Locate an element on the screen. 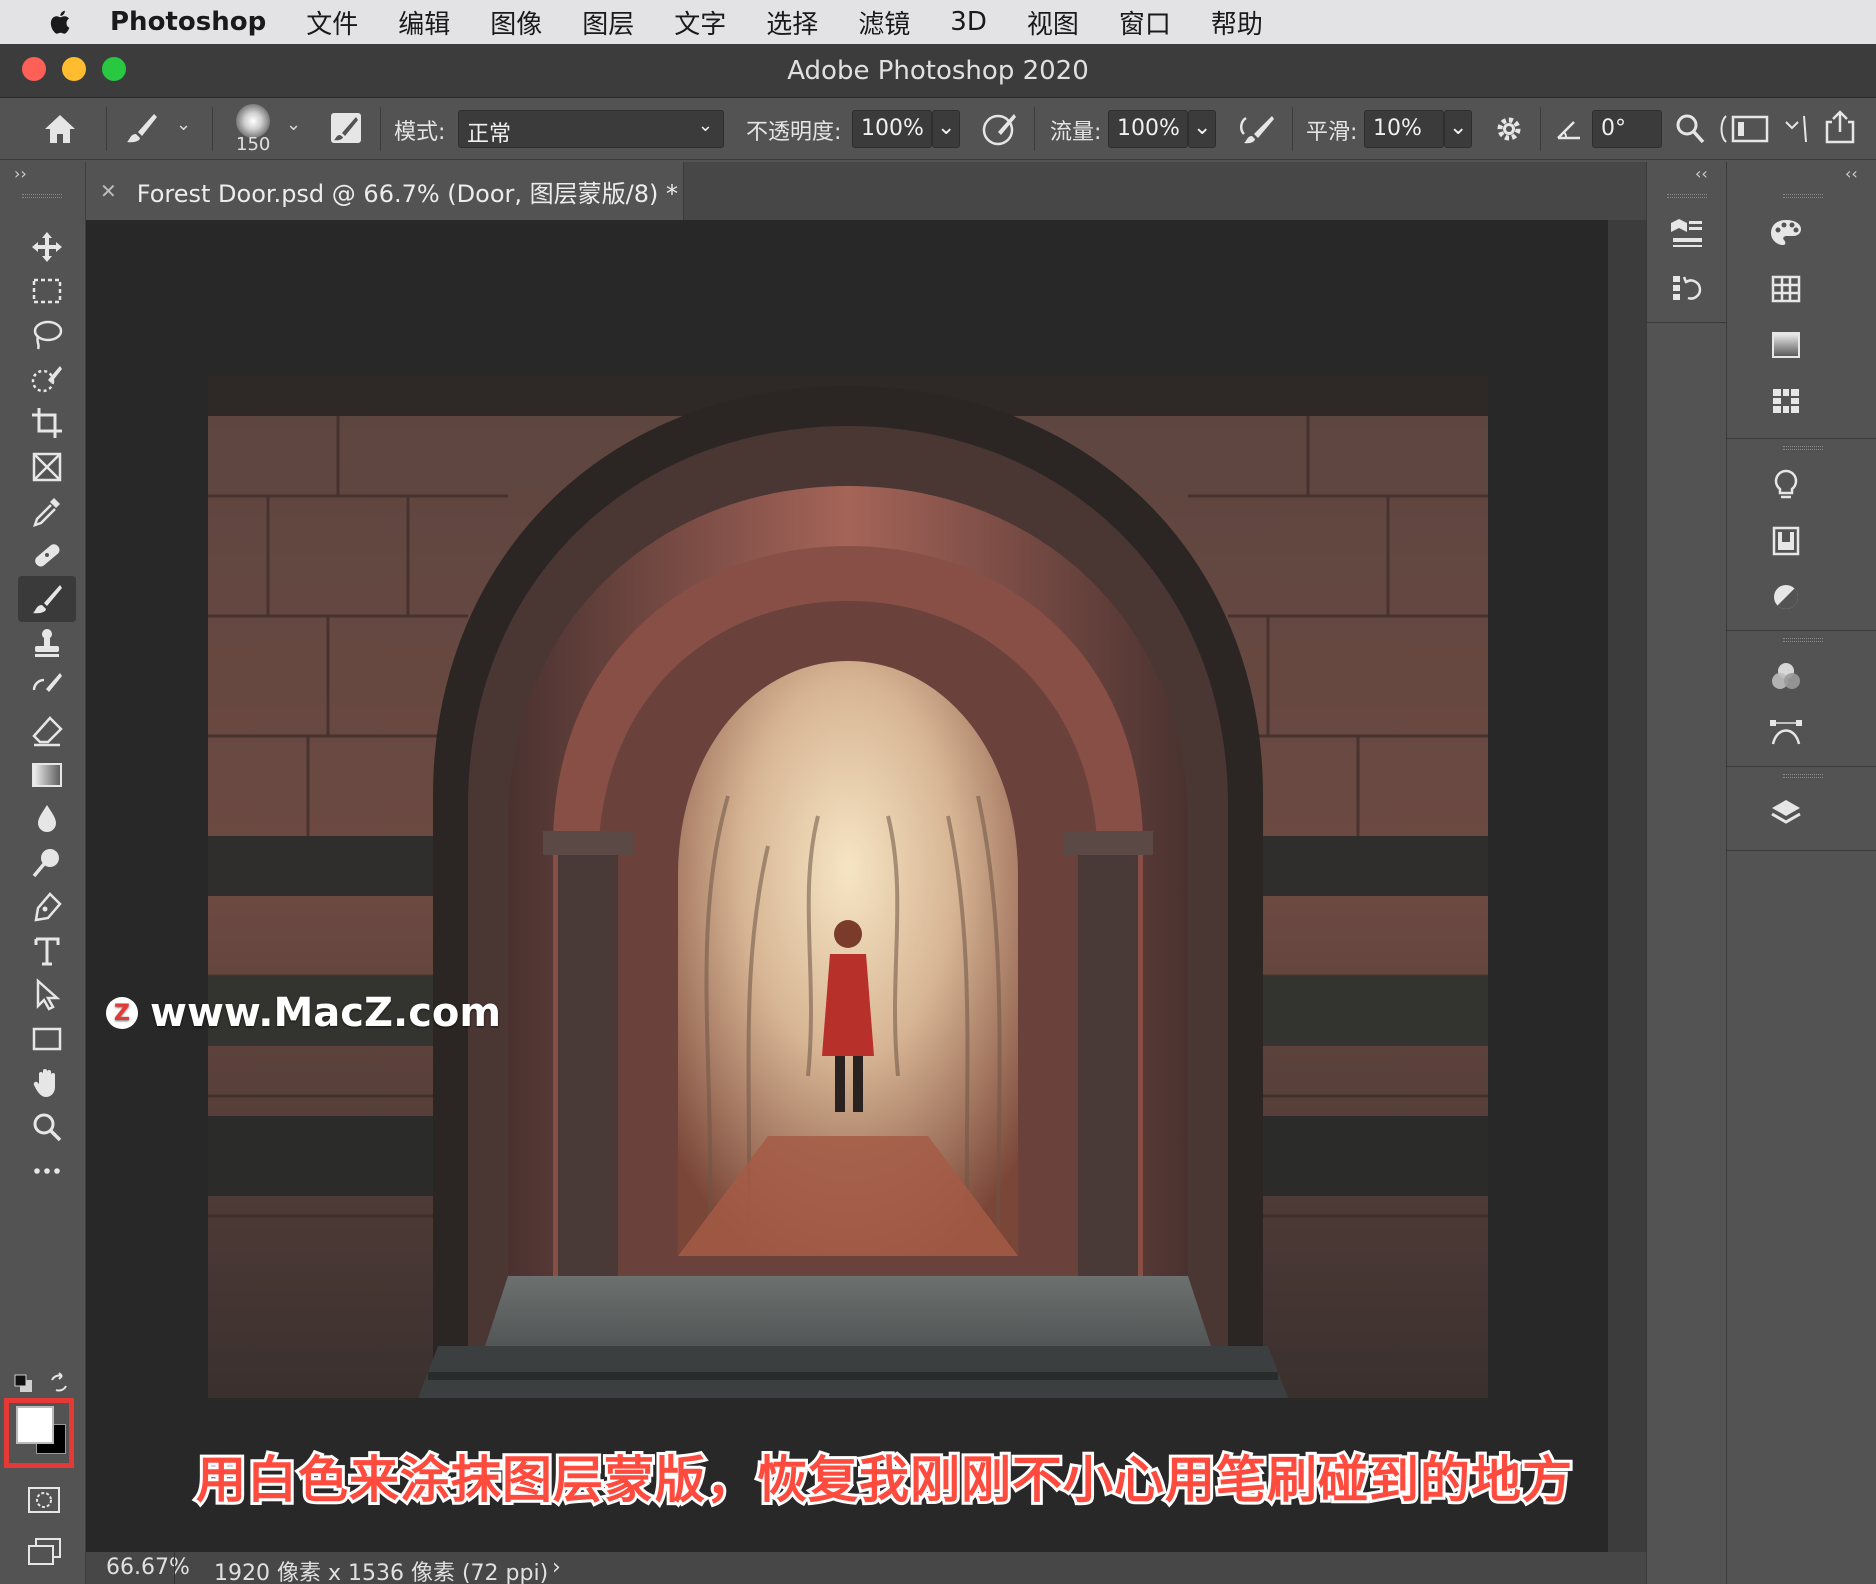 Image resolution: width=1876 pixels, height=1584 pixels. brush-size-value: 150 is located at coordinates (253, 144).